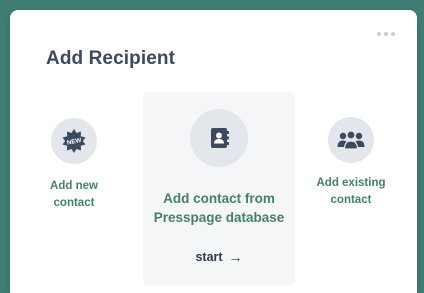 The height and width of the screenshot is (293, 424). I want to click on add-from-database-label: Add contact from Presspage database, so click(219, 208).